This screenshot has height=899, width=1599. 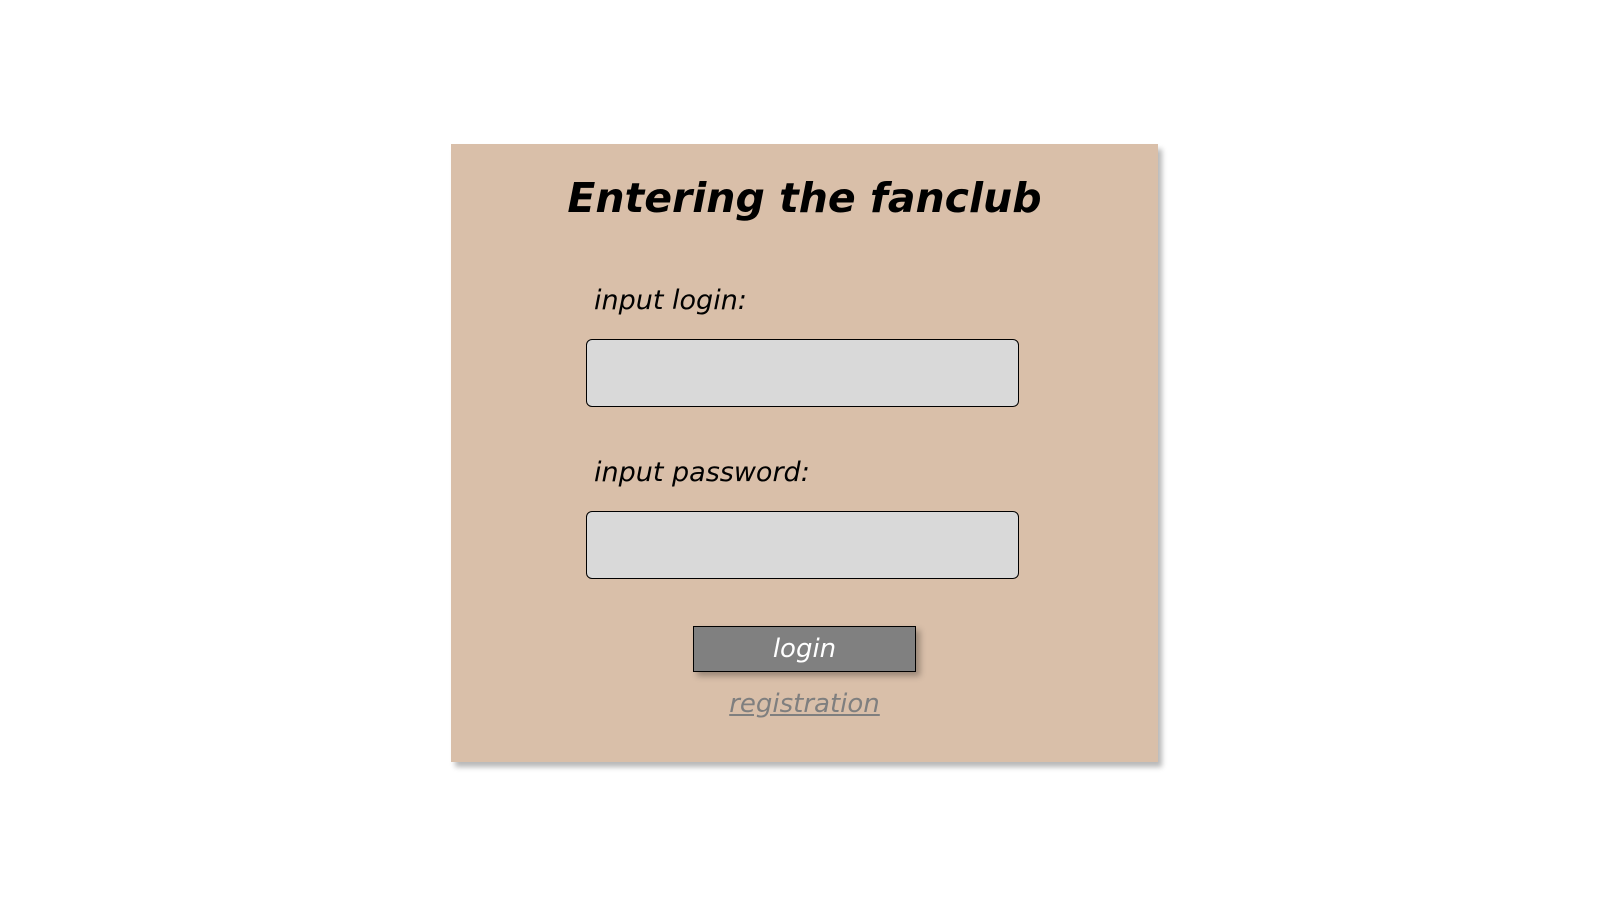 I want to click on login-button: login, so click(x=804, y=649).